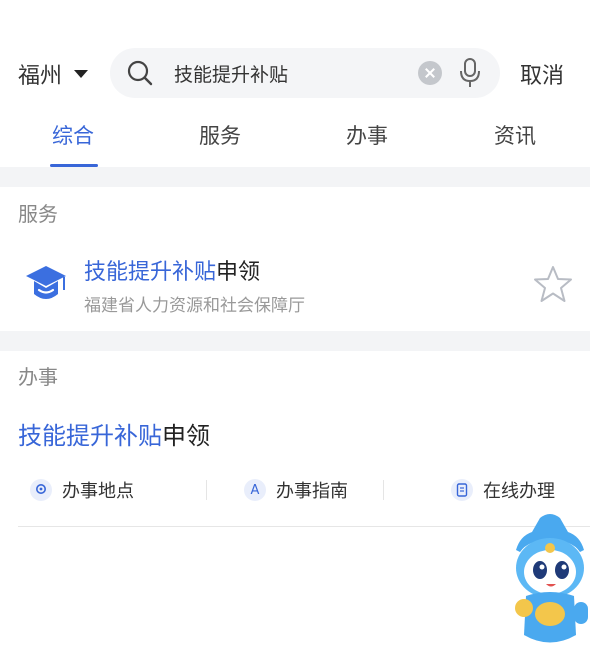 Image resolution: width=590 pixels, height=655 pixels. I want to click on affair-title-rest: 申领, so click(186, 436).